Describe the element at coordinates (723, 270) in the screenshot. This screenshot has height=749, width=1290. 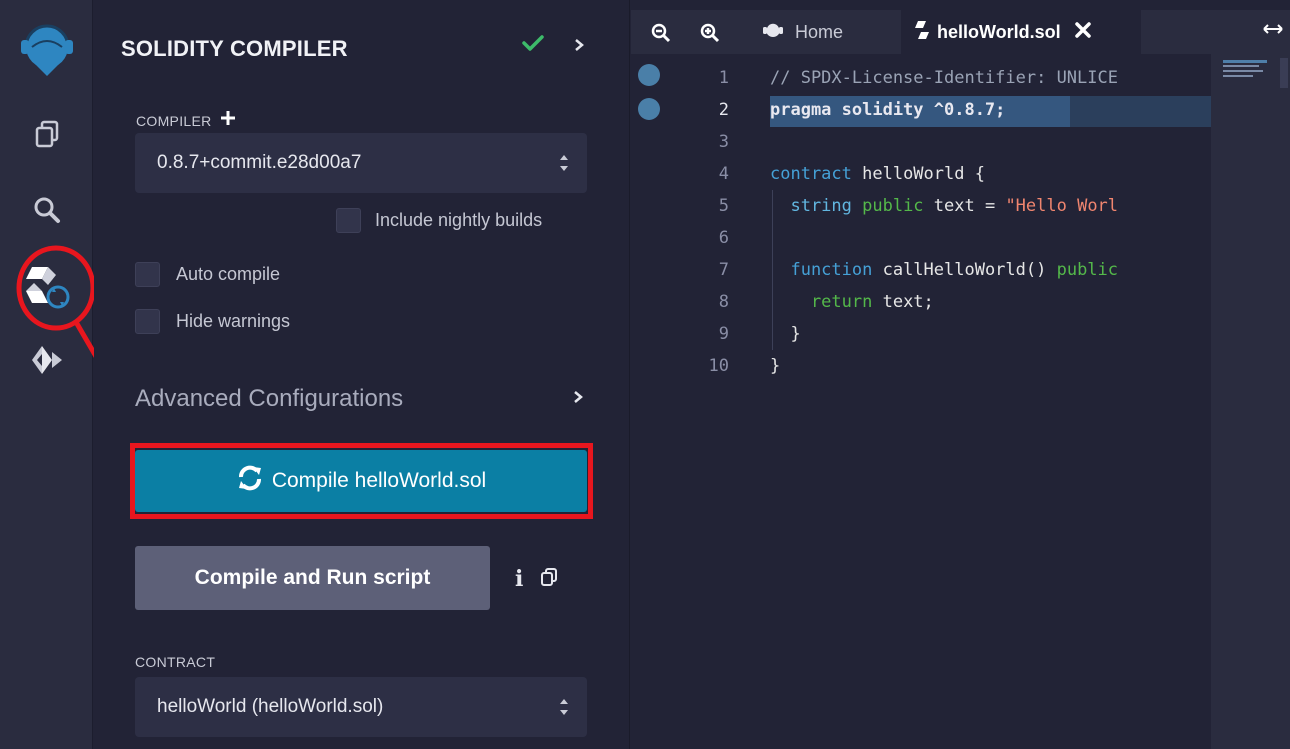
I see `line-number: 7` at that location.